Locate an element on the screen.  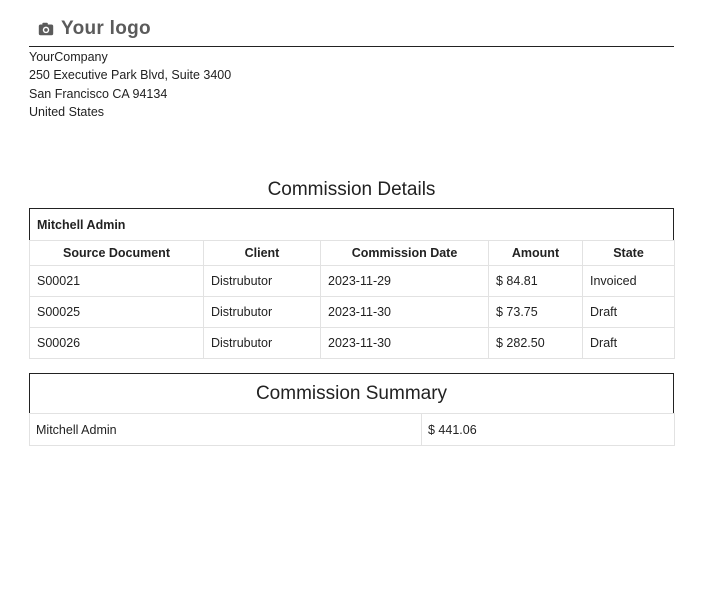
cell-amount: $ 282.50 is located at coordinates (535, 343).